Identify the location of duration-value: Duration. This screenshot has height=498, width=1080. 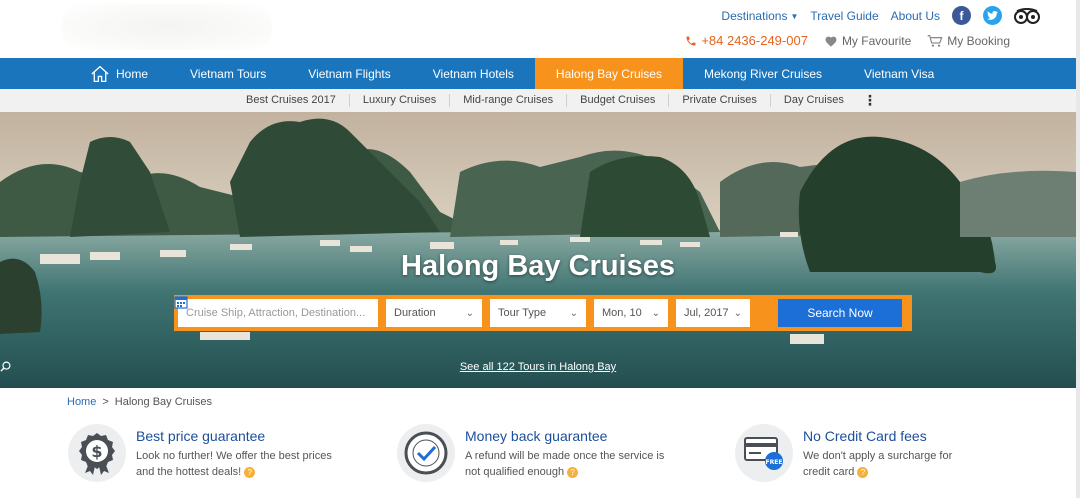
(415, 313).